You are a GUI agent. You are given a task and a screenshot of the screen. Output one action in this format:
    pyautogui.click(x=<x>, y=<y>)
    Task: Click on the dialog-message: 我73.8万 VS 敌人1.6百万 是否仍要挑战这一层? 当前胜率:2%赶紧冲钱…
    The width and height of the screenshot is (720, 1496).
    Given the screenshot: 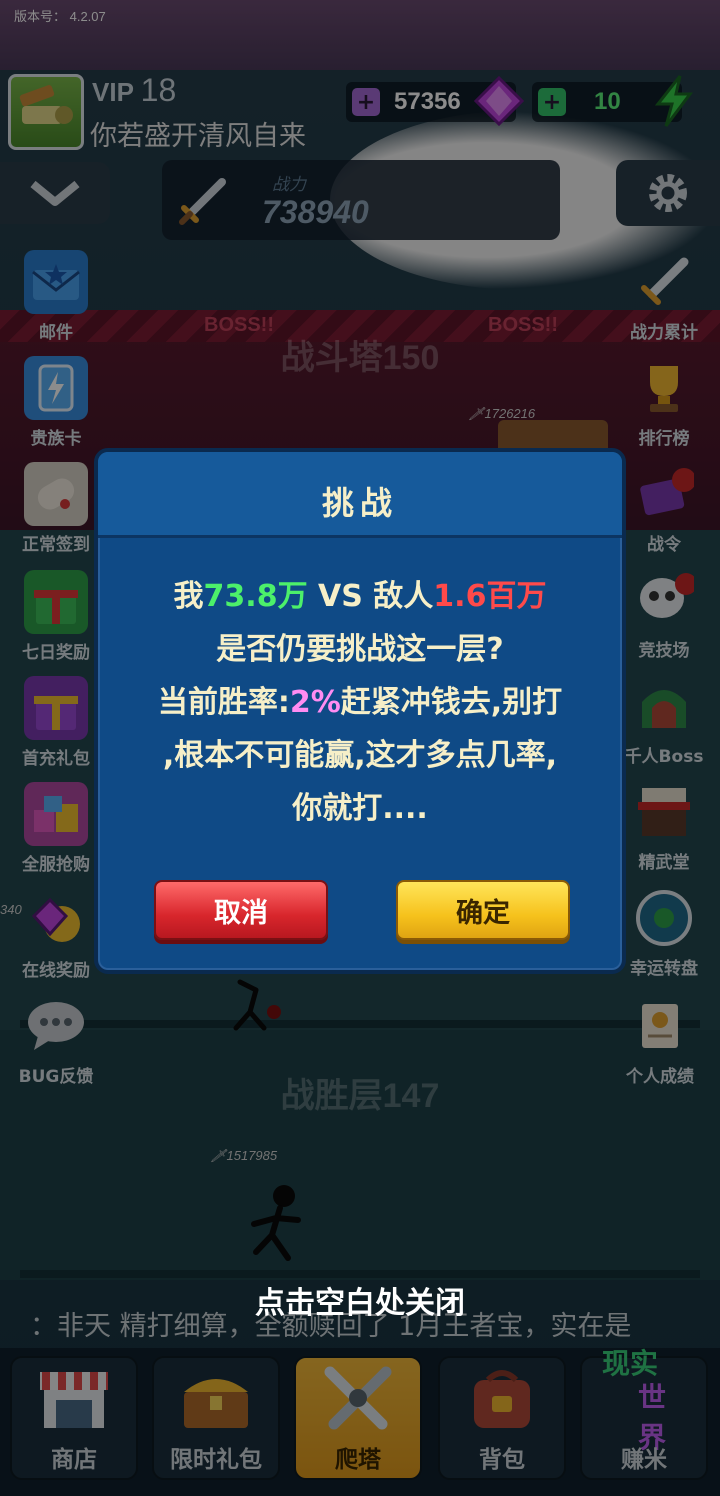 What is the action you would take?
    pyautogui.click(x=360, y=702)
    